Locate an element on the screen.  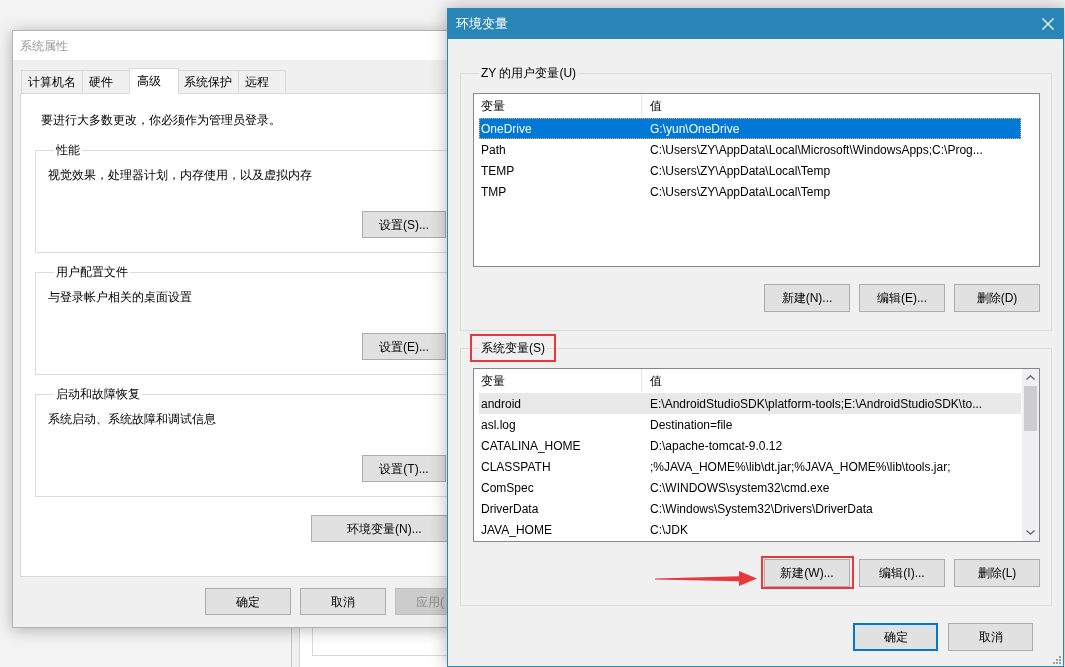
group-description: 视觉效果，处理器计划，内存使用，以及虚拟内存 is located at coordinates (180, 175).